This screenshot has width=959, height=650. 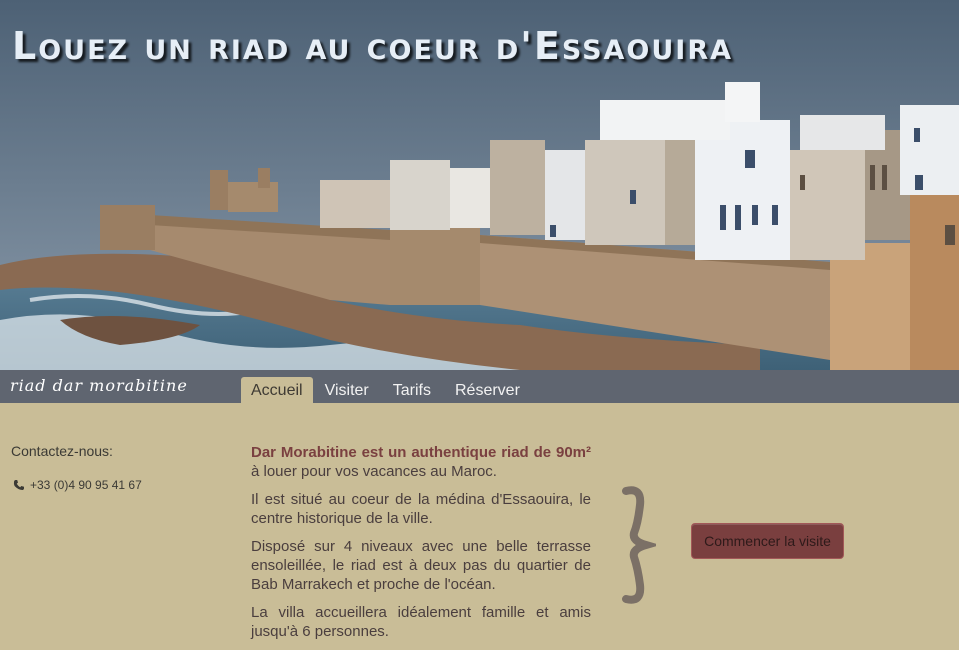 I want to click on tab-reserver: Réserver, so click(x=487, y=390).